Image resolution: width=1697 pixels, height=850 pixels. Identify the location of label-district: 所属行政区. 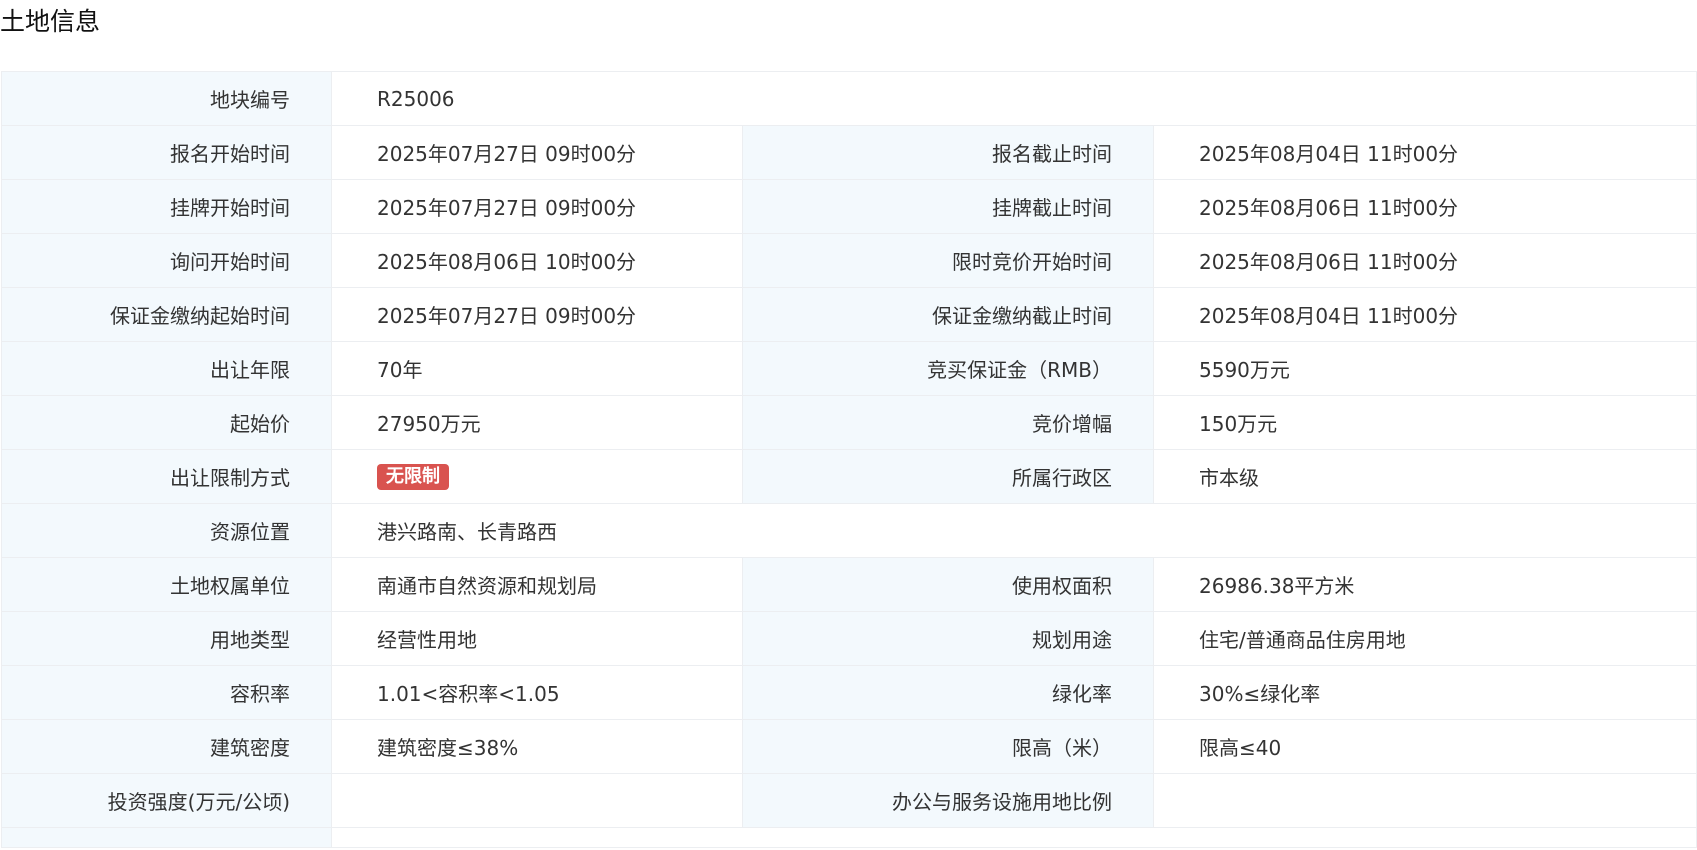
(948, 476).